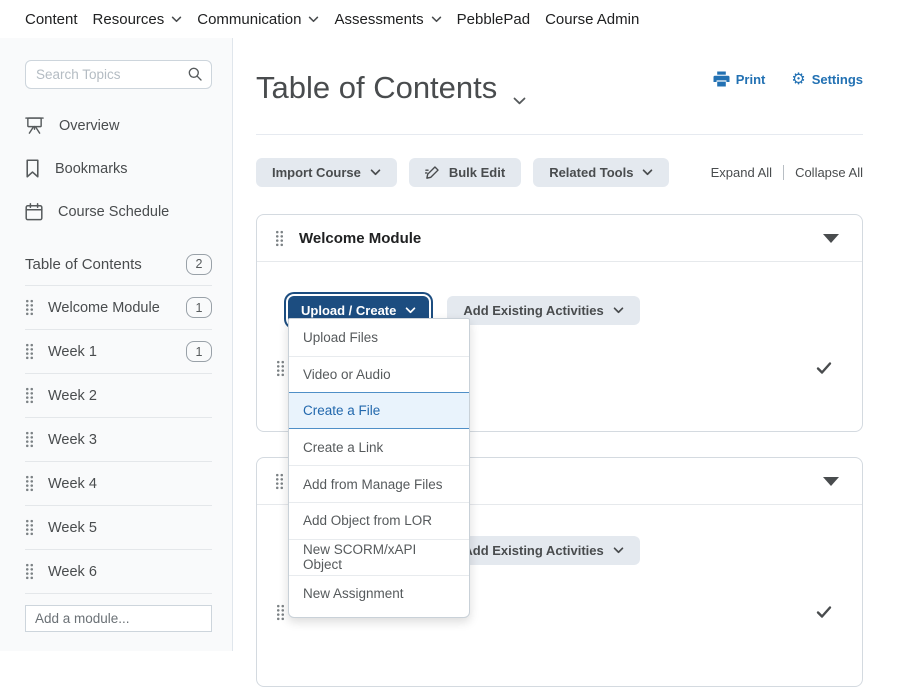 The image size is (920, 687). What do you see at coordinates (784, 172) in the screenshot?
I see `divider` at bounding box center [784, 172].